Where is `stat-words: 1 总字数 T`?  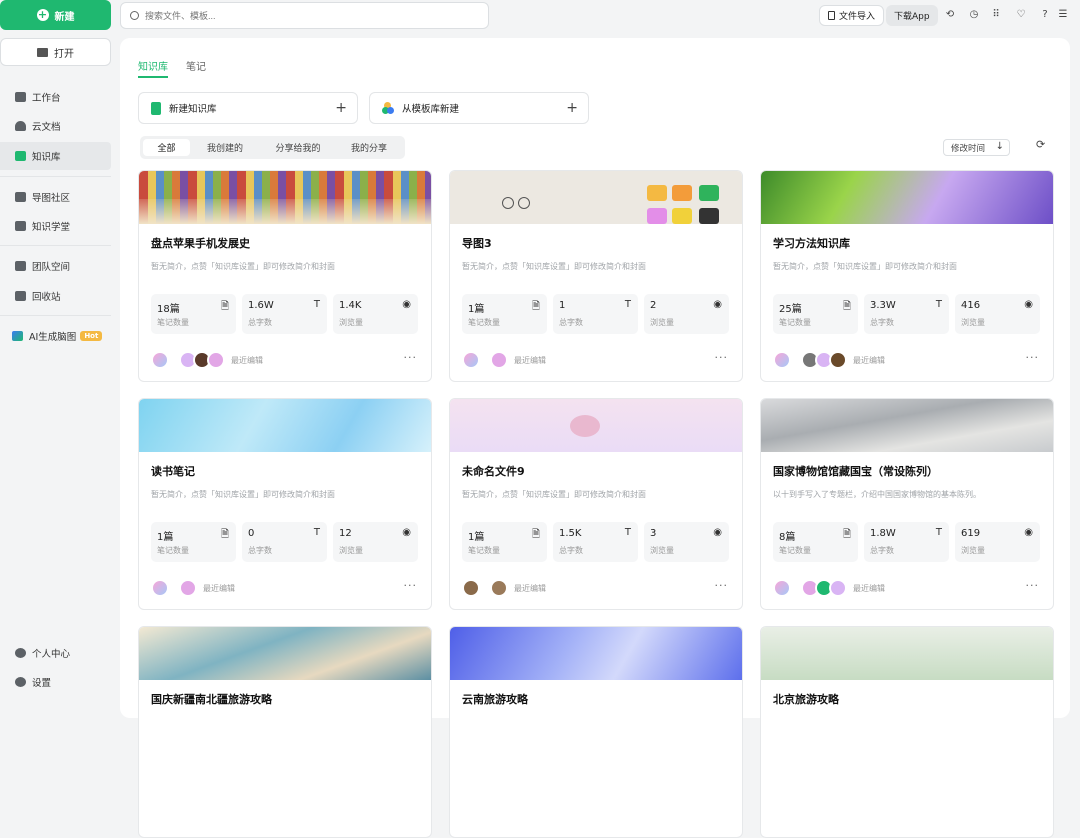
stat-words: 1 总字数 T is located at coordinates (595, 314).